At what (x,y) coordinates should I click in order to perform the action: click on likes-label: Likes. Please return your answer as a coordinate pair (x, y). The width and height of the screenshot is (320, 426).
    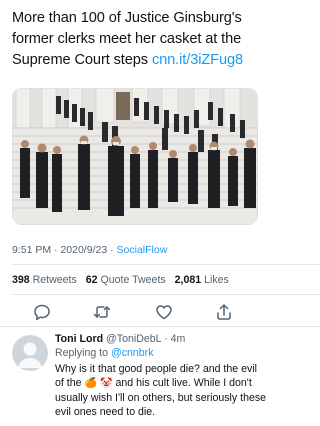
    Looking at the image, I should click on (216, 280).